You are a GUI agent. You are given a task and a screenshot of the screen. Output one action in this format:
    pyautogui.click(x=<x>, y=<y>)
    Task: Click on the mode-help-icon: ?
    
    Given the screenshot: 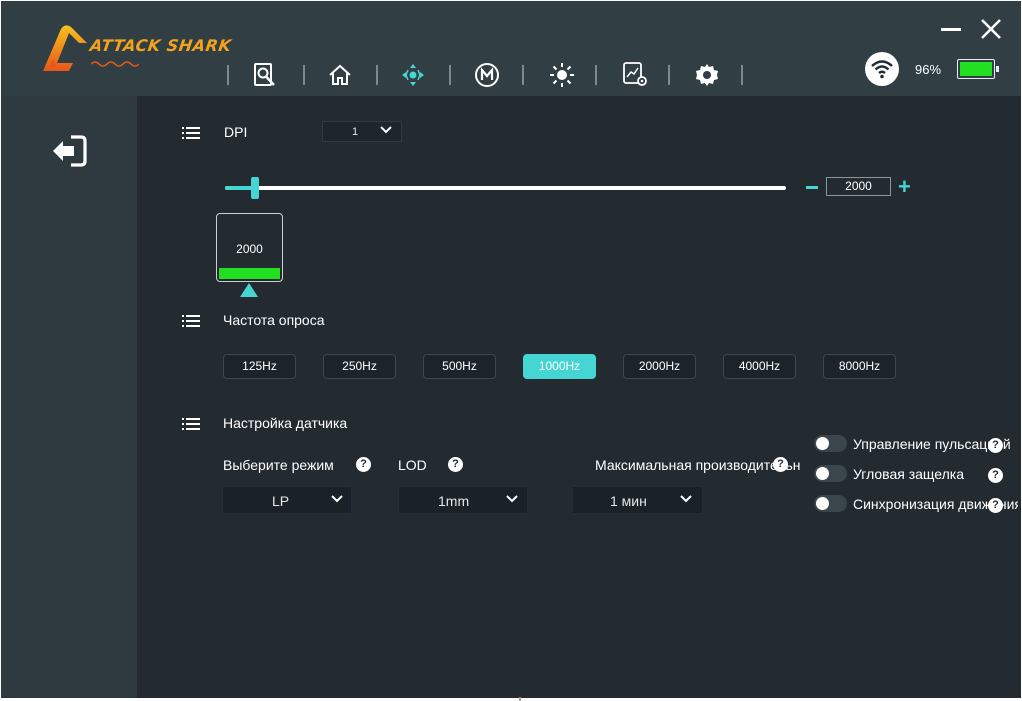 What is the action you would take?
    pyautogui.click(x=363, y=464)
    